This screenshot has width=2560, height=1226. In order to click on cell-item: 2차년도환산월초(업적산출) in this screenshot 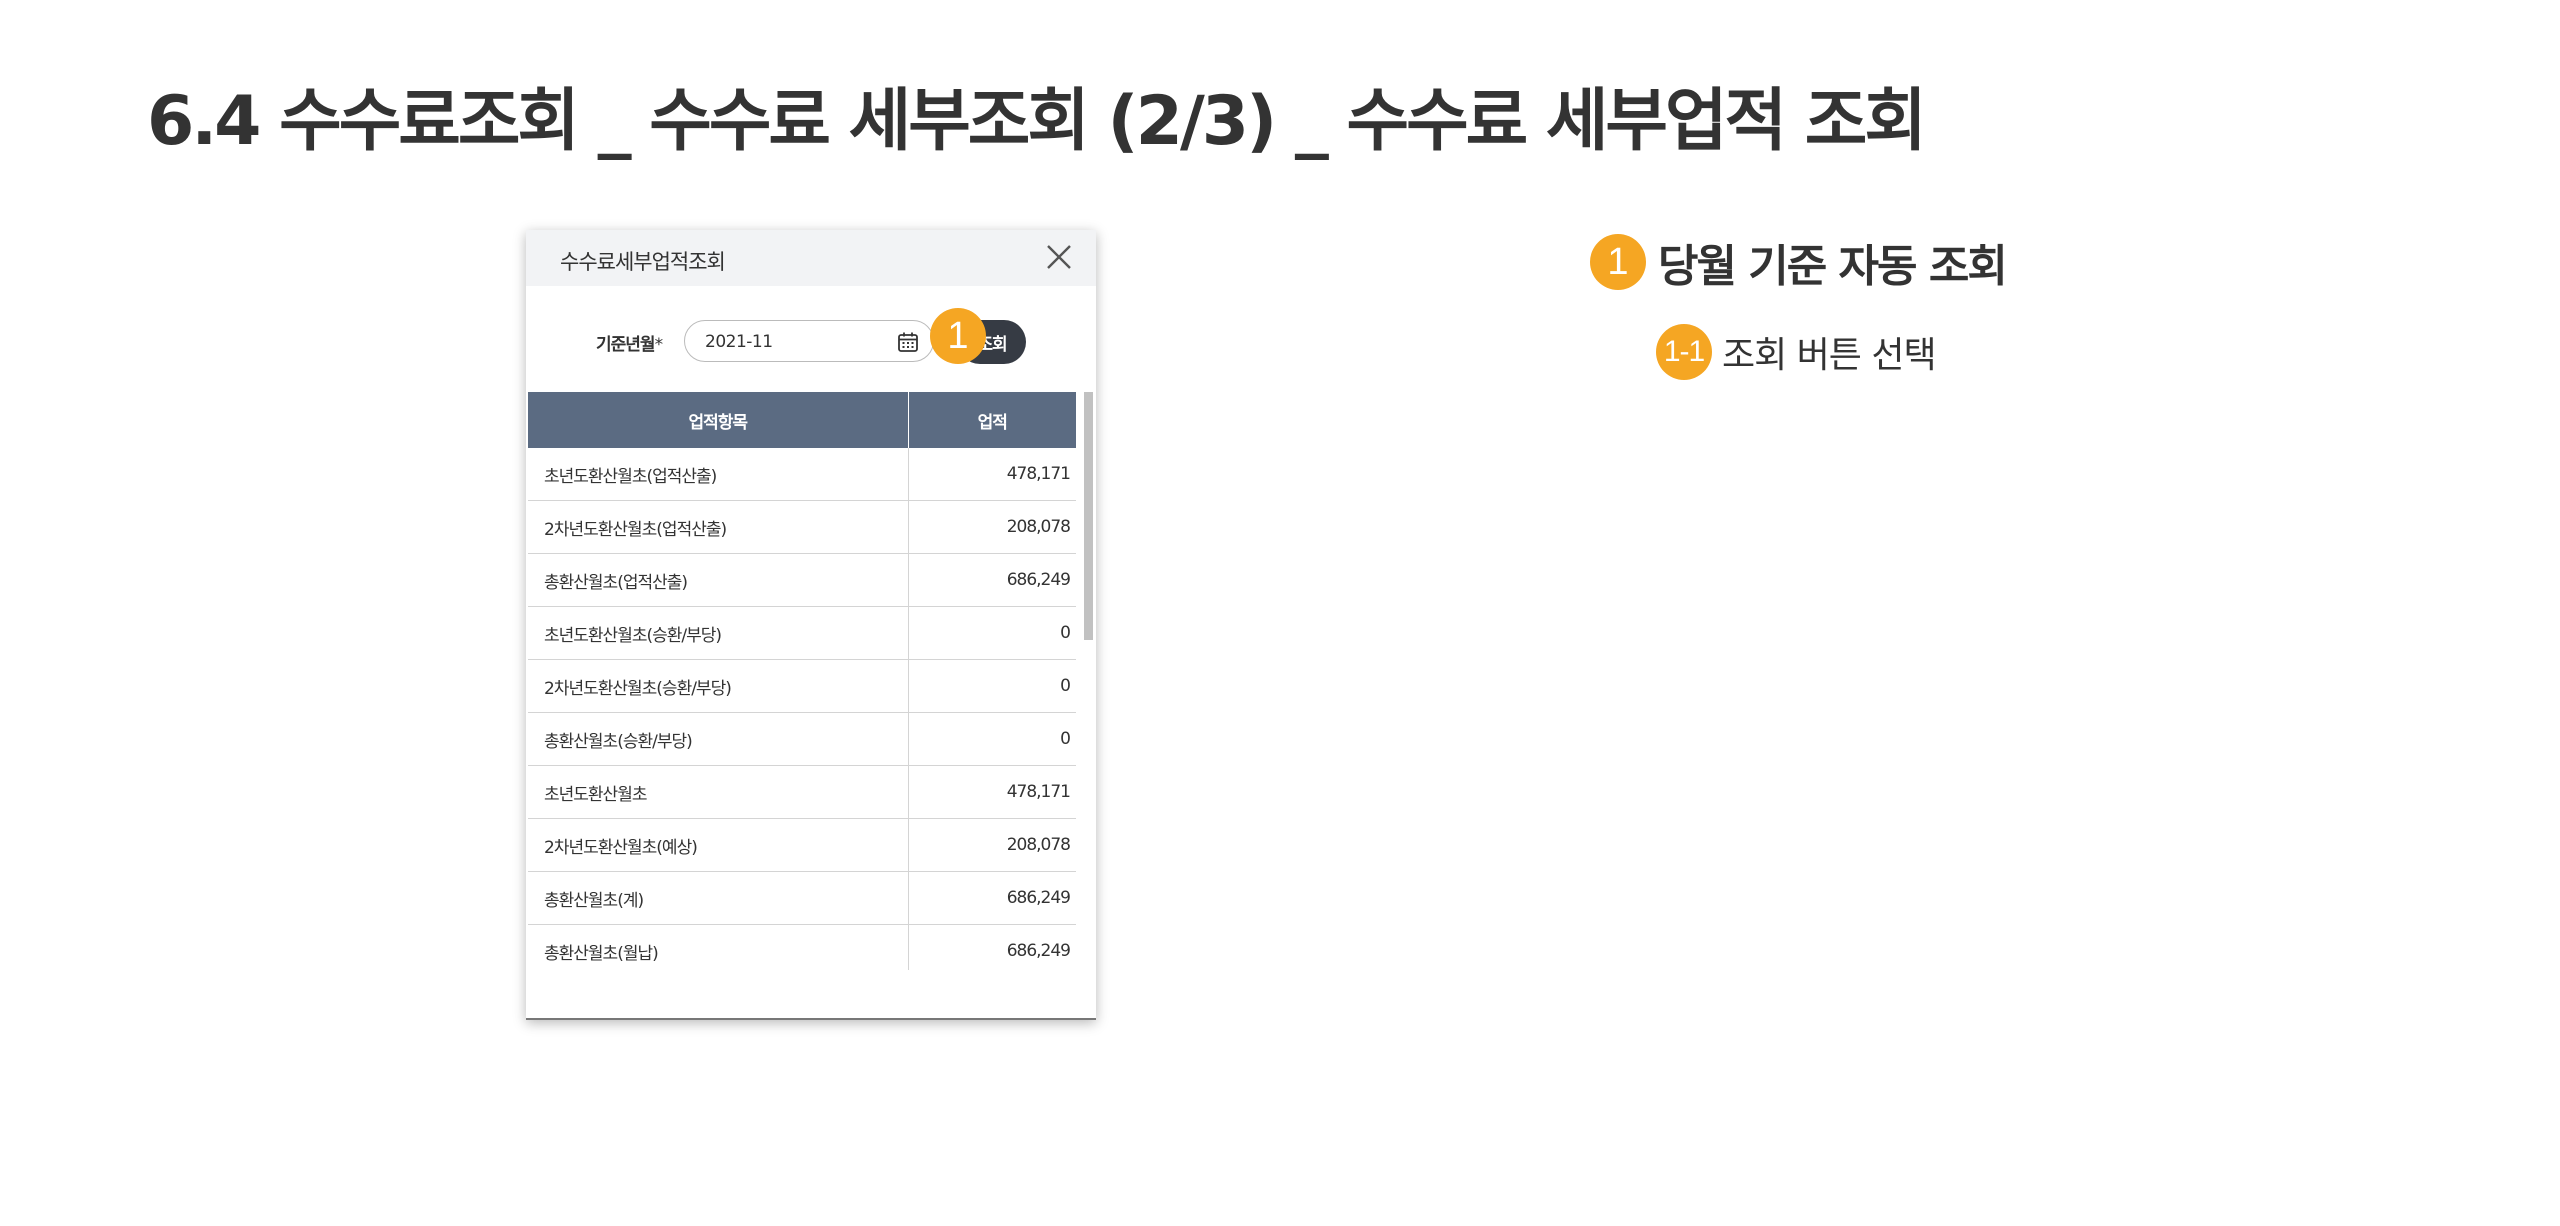, I will do `click(718, 527)`.